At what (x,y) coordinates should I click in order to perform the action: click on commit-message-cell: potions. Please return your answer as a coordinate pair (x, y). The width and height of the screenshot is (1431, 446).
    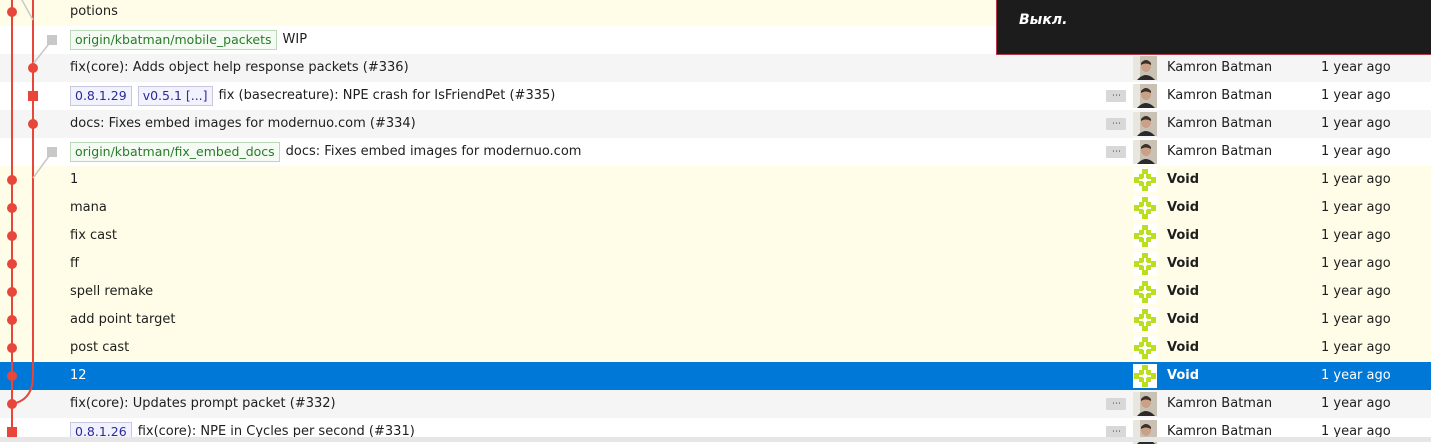
    Looking at the image, I should click on (94, 13).